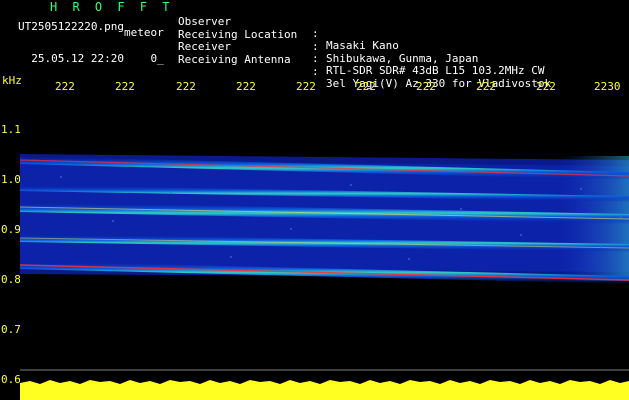 Image resolution: width=629 pixels, height=400 pixels. I want to click on status-value: 0_, so click(157, 58).